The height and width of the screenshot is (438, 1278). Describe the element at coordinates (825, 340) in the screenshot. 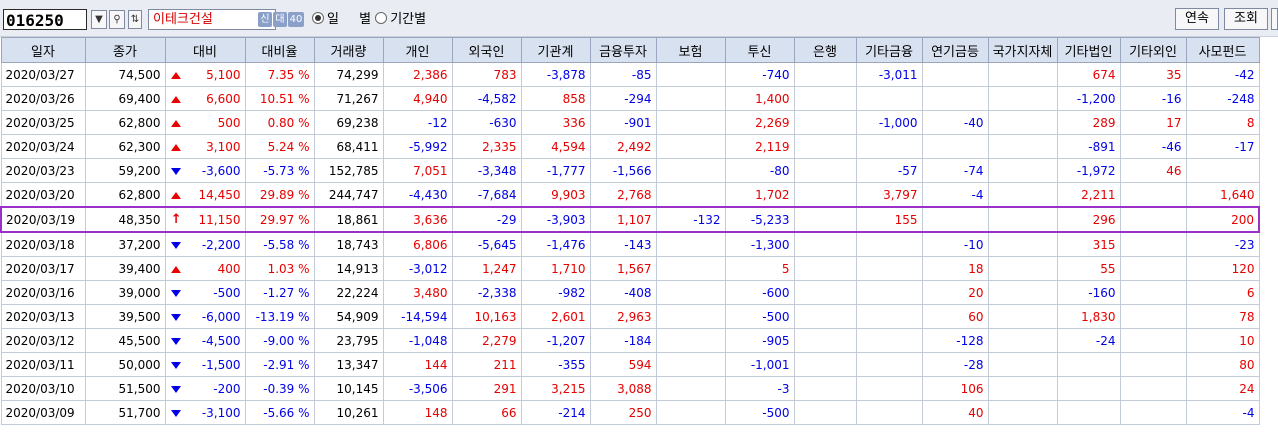

I see `bank-cell` at that location.